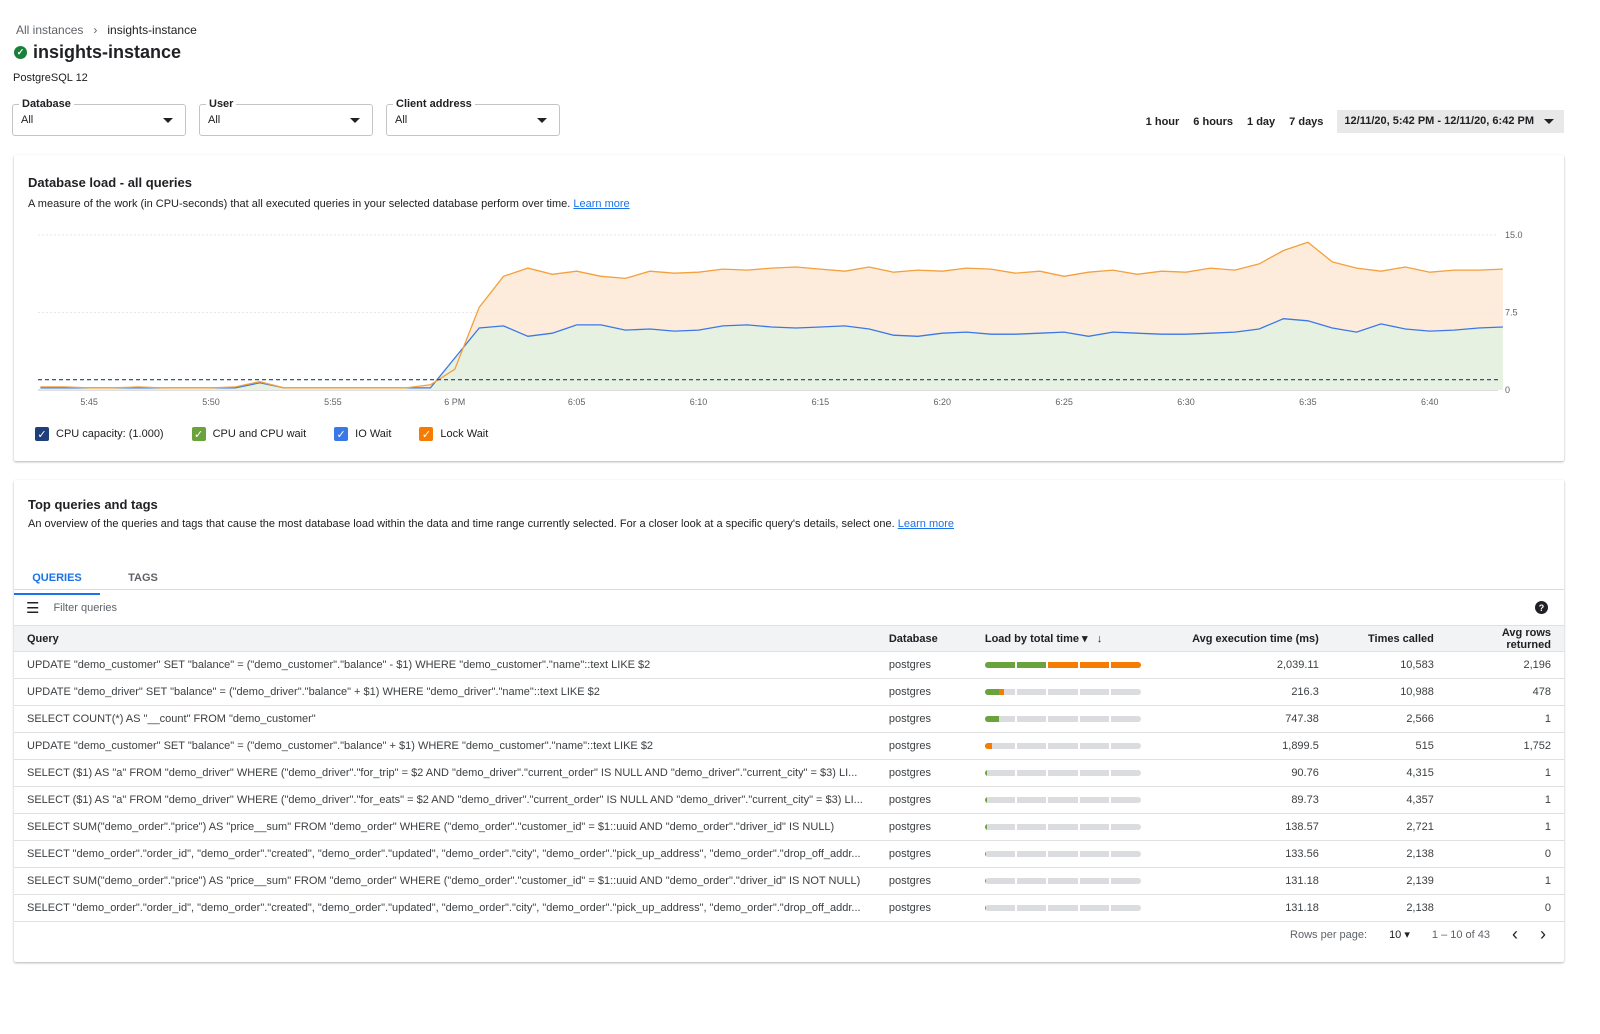 The image size is (1600, 1034). Describe the element at coordinates (248, 434) in the screenshot. I see `legend-cpu-wait: ✓ CPU and CPU wait` at that location.